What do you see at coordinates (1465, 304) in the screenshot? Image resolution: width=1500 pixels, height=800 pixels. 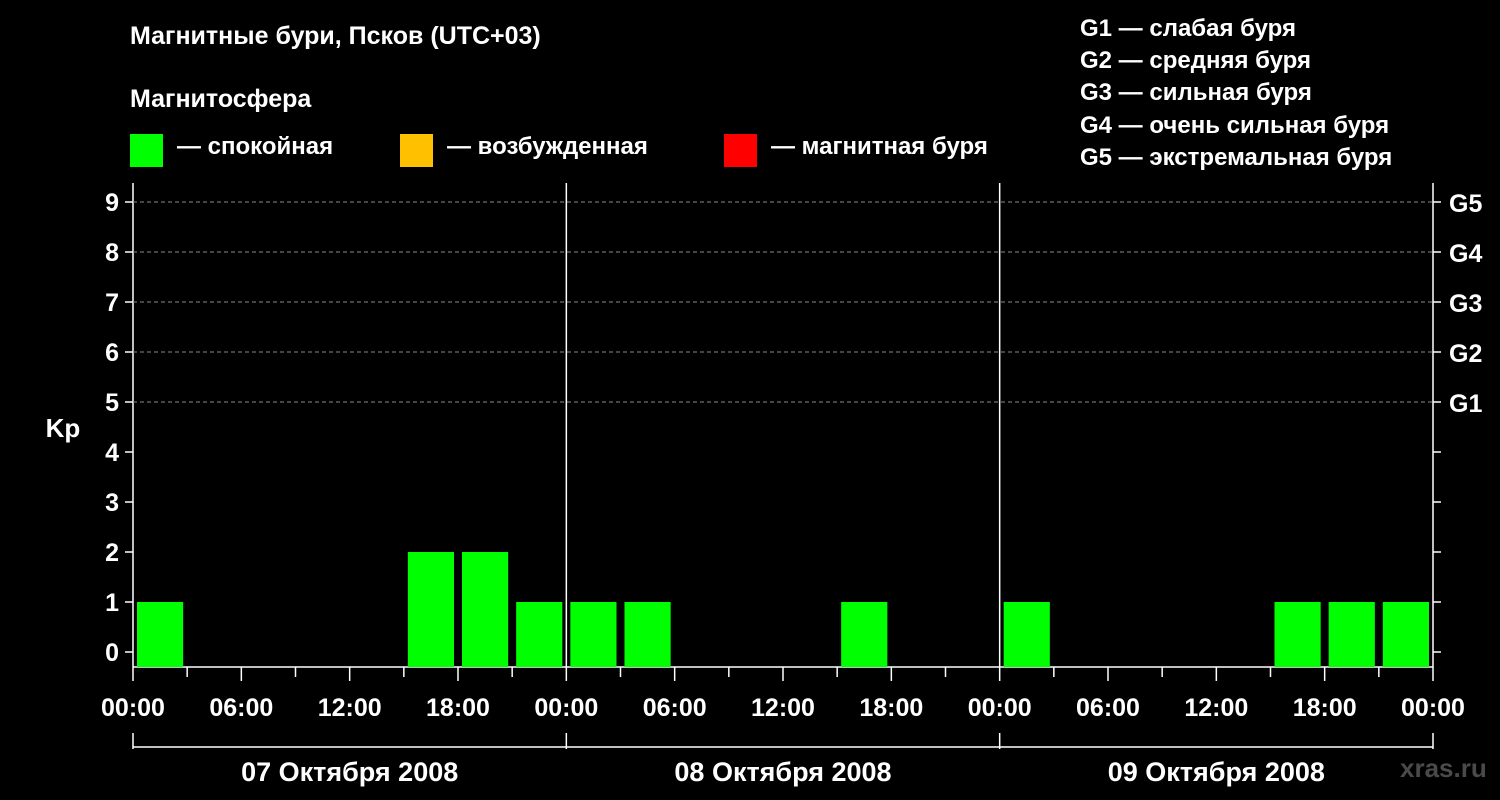 I see `g-scale-label: G3` at bounding box center [1465, 304].